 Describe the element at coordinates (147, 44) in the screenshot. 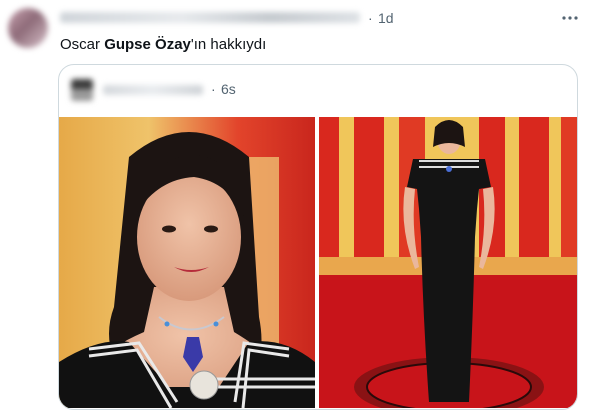

I see `tweet-text-bold: Gupse Özay` at that location.